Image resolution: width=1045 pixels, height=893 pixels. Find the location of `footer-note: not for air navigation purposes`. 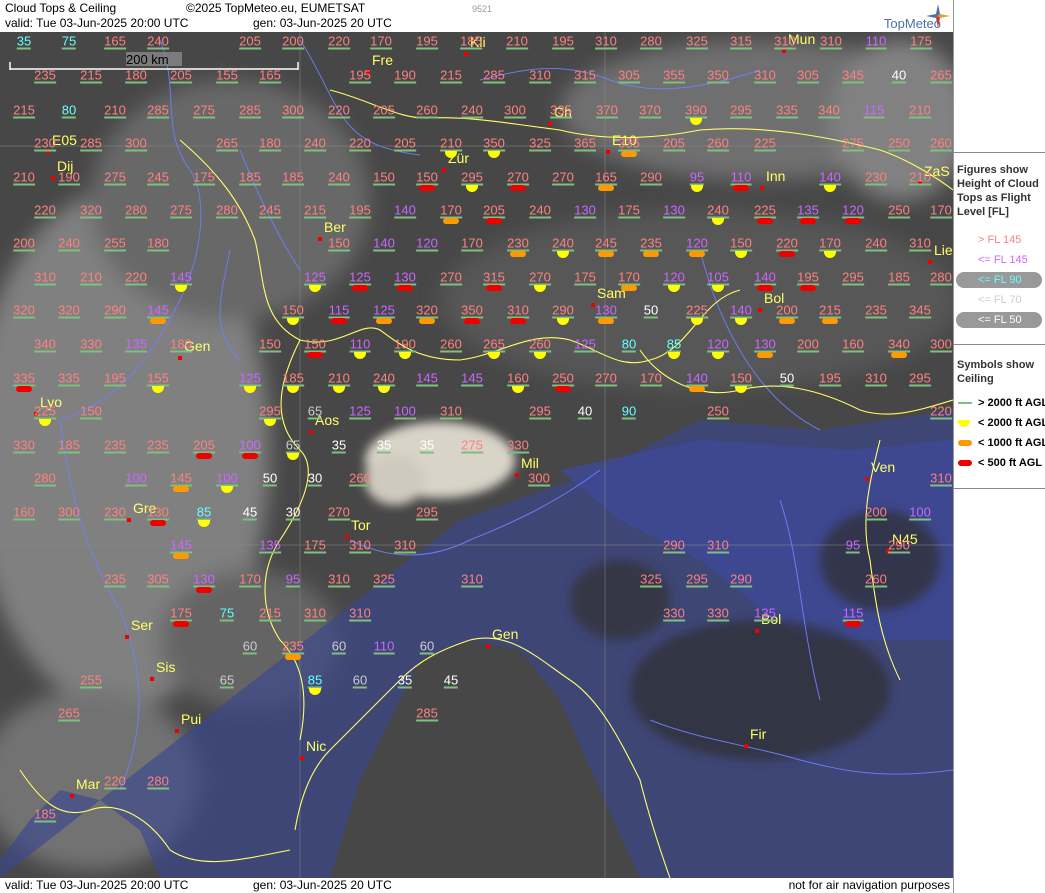

footer-note: not for air navigation purposes is located at coordinates (869, 885).